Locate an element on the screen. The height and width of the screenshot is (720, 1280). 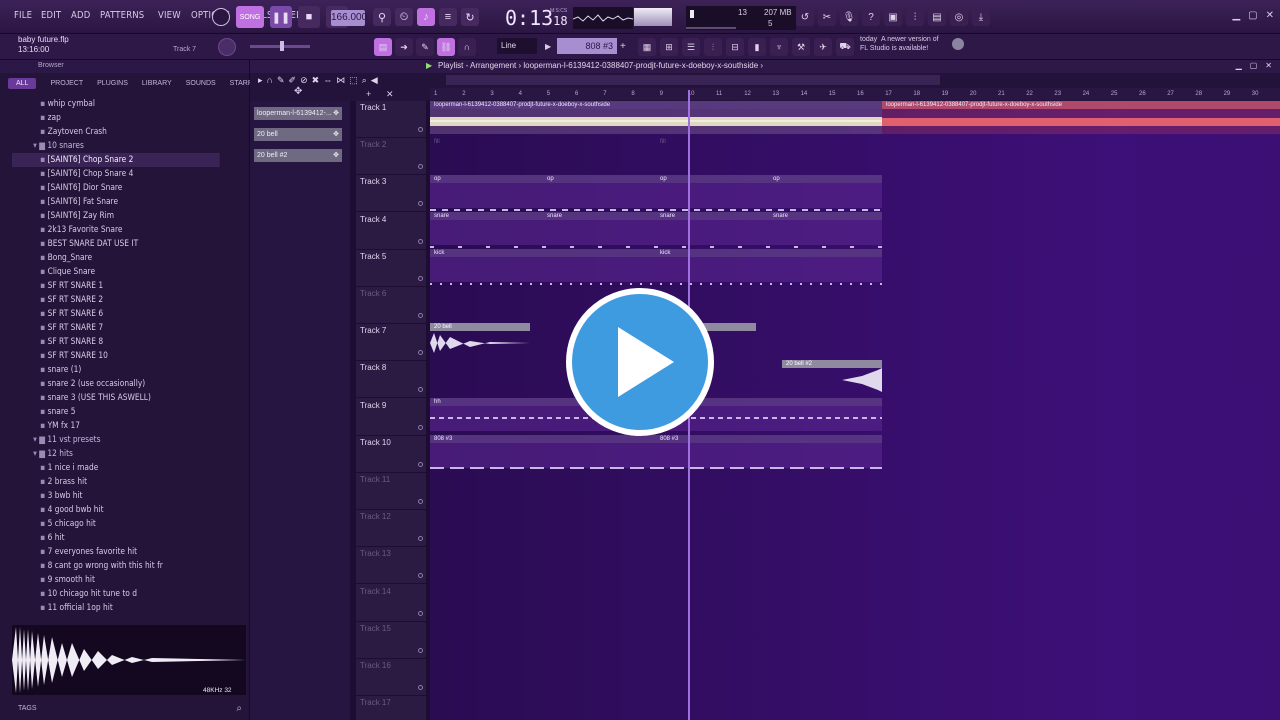
master-volume-knob is located at coordinates (227, 47).